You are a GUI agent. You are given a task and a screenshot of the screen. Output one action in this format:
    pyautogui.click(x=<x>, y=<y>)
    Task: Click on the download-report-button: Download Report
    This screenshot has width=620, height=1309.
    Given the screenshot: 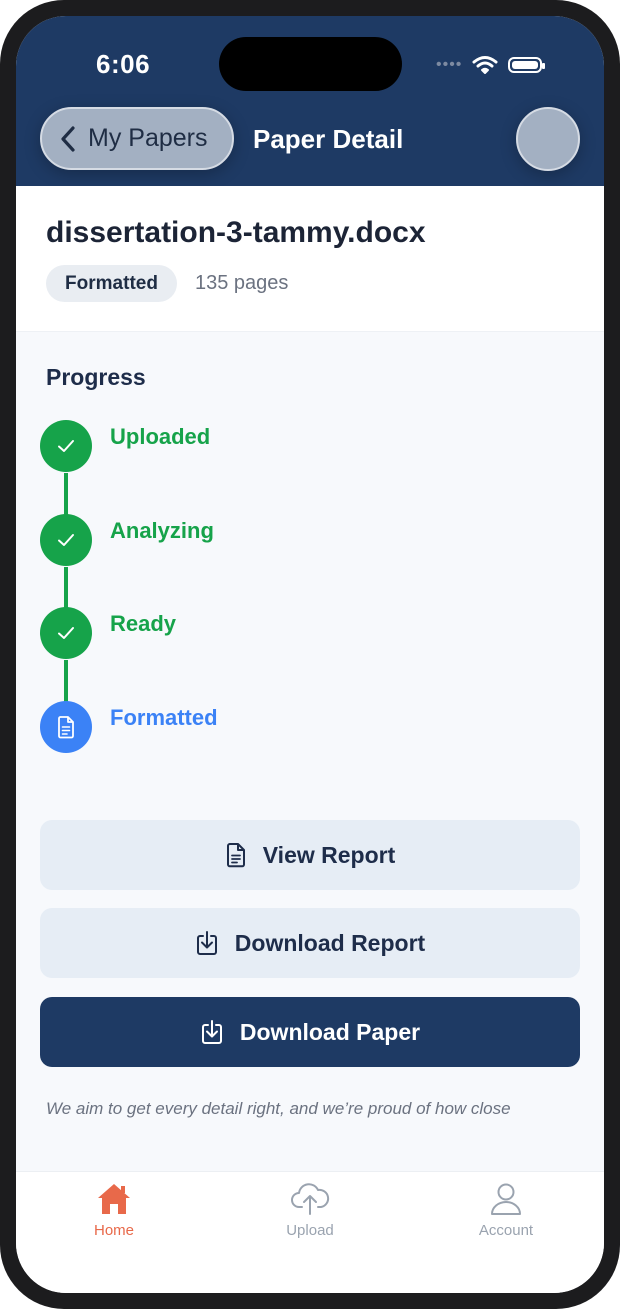 What is the action you would take?
    pyautogui.click(x=310, y=943)
    